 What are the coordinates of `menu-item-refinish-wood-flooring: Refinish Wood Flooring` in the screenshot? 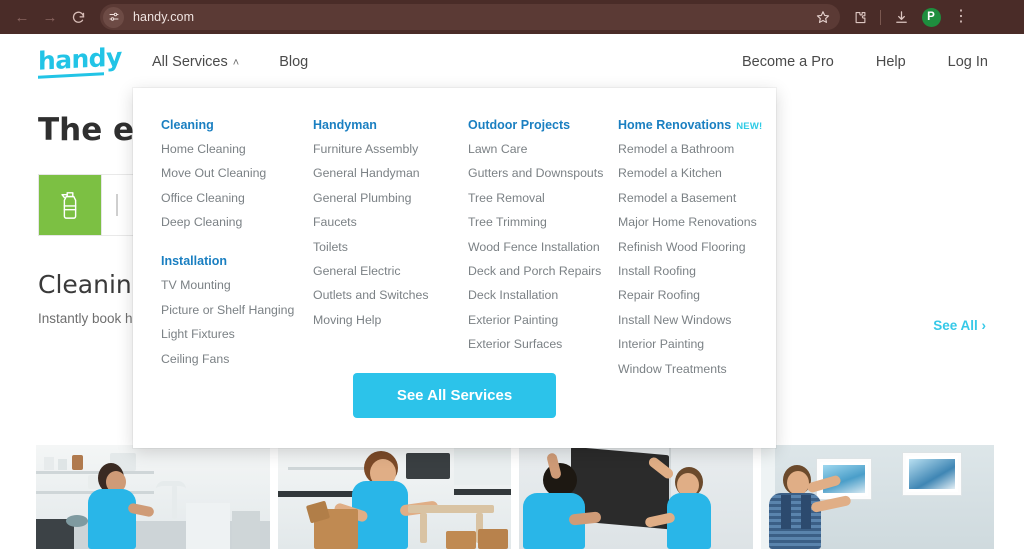 It's located at (690, 246).